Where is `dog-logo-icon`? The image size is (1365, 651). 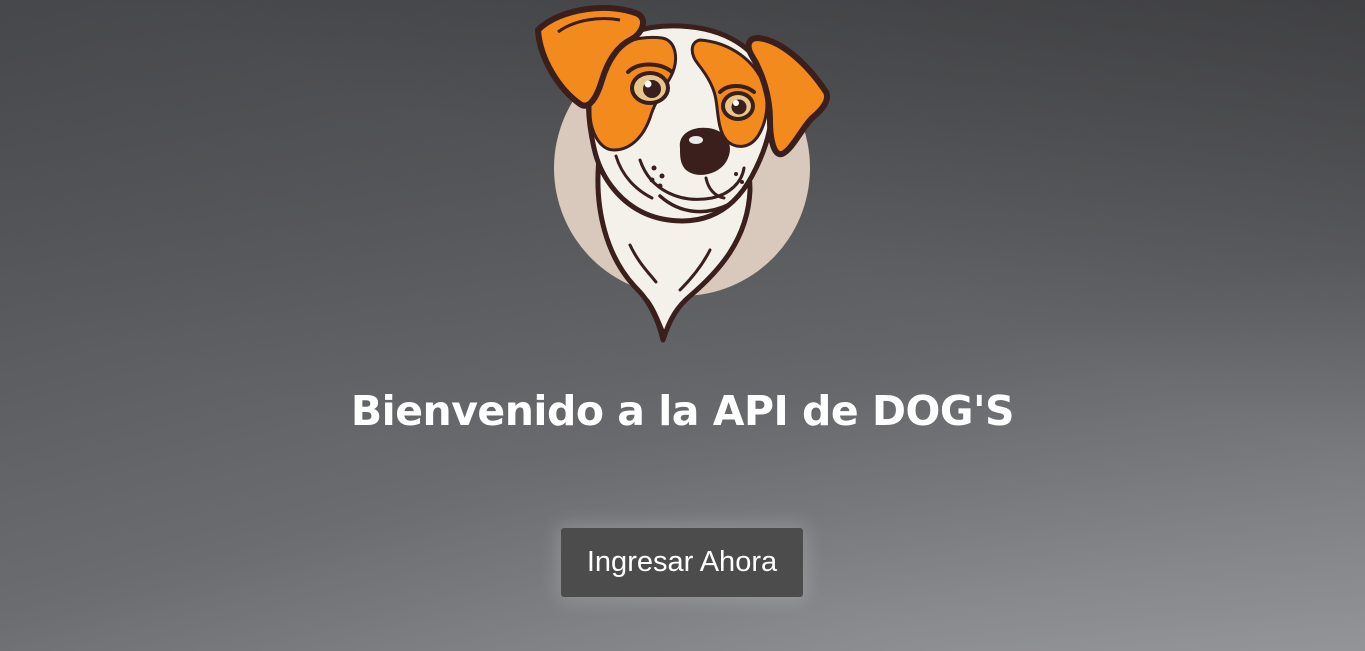
dog-logo-icon is located at coordinates (682, 172).